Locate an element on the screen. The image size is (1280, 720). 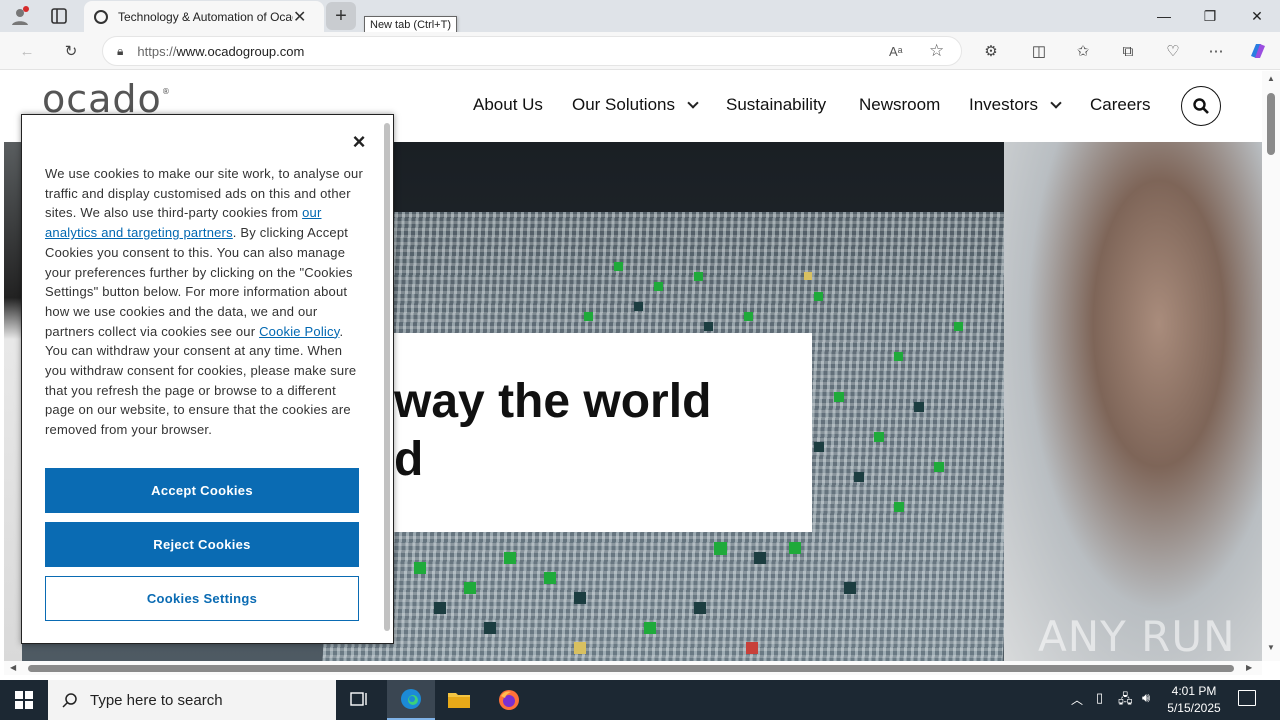
favorites-icon: ✩ is located at coordinates (1083, 51).